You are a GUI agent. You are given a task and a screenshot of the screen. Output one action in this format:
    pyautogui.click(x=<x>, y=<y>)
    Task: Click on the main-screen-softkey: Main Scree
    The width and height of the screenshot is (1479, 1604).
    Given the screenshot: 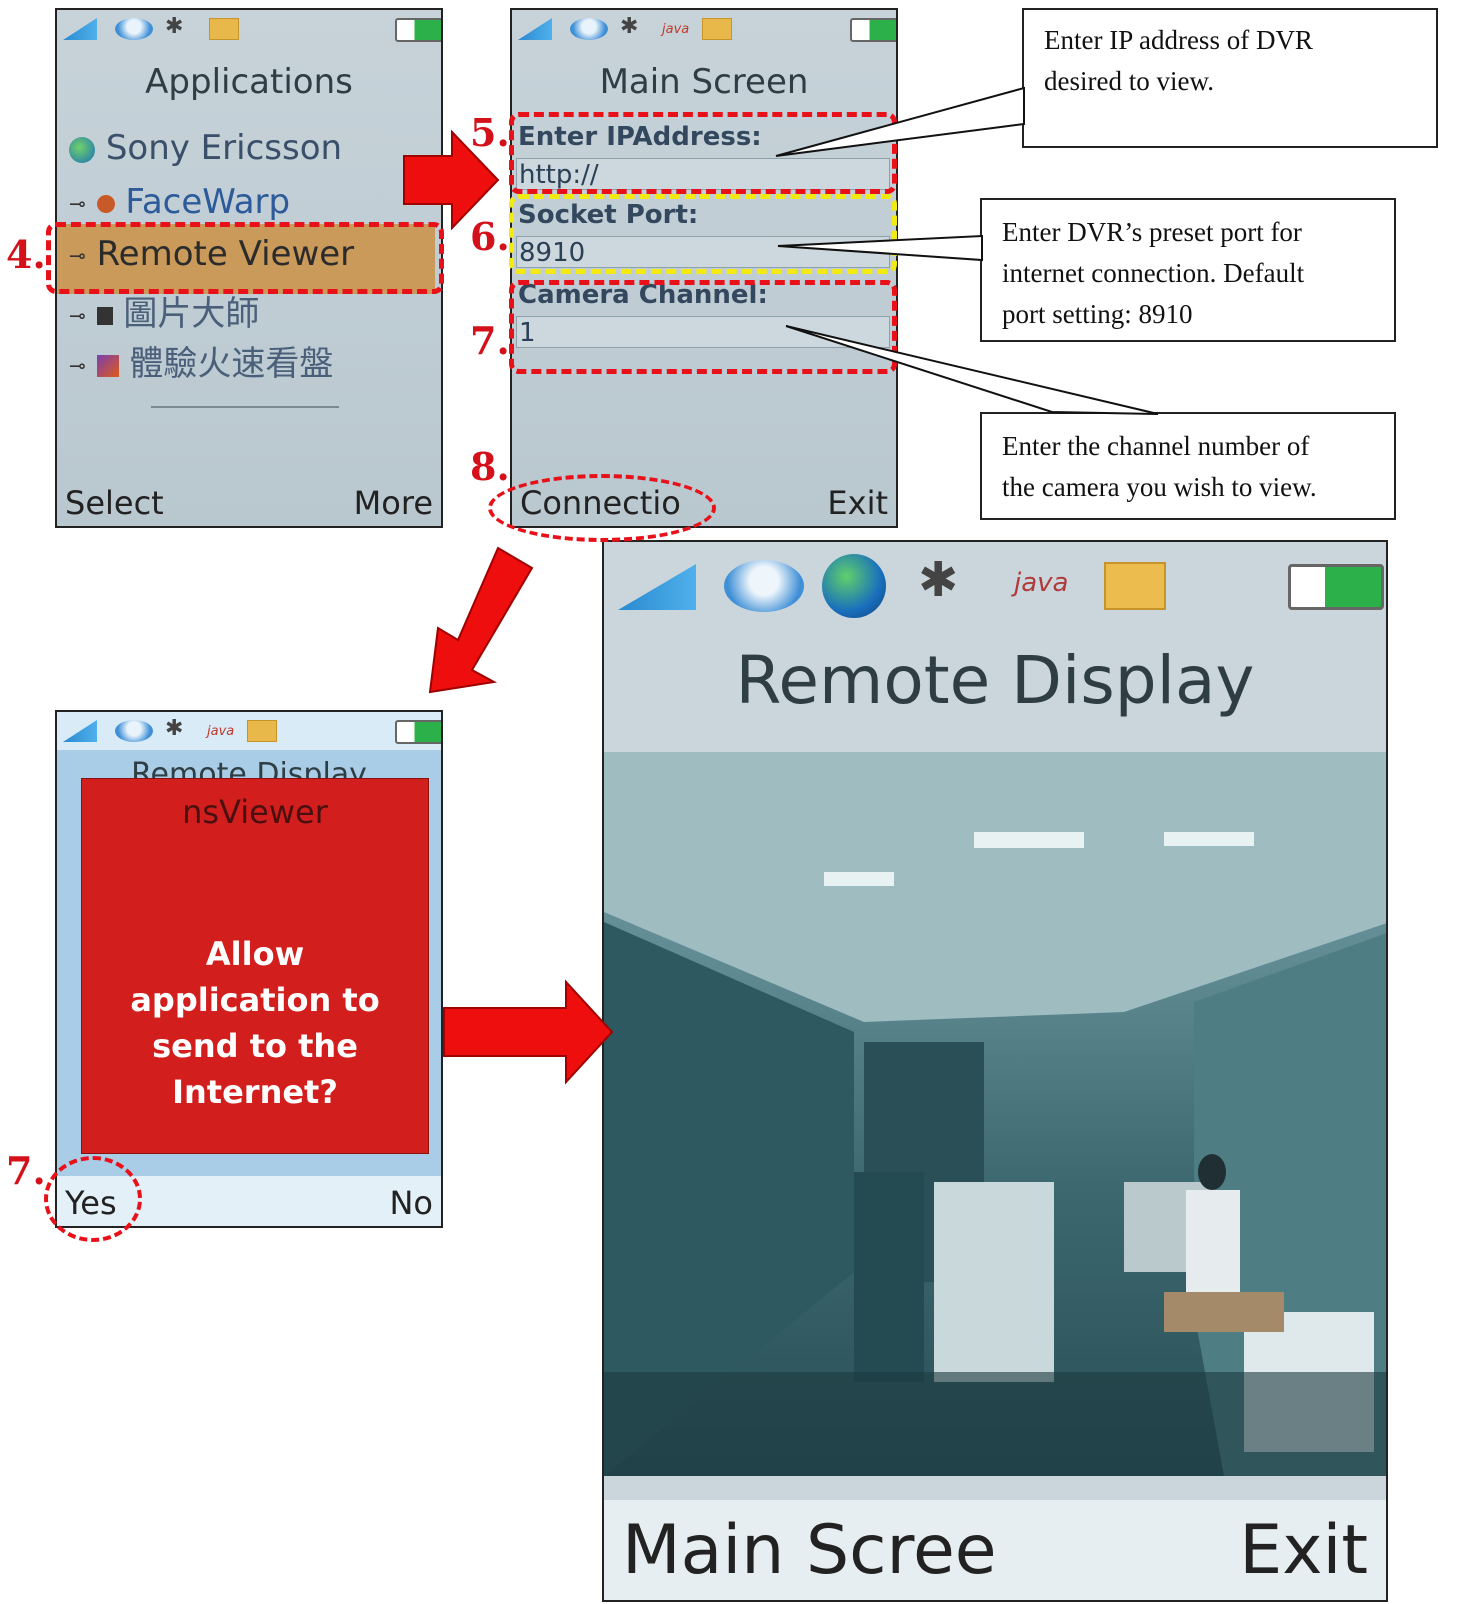 What is the action you would take?
    pyautogui.click(x=809, y=1550)
    